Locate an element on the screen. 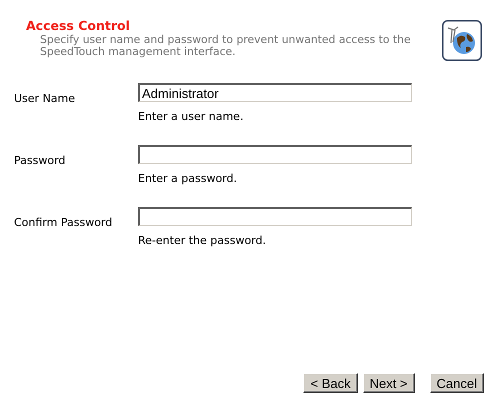 The image size is (502, 411). wizard-button: Next > is located at coordinates (388, 383).